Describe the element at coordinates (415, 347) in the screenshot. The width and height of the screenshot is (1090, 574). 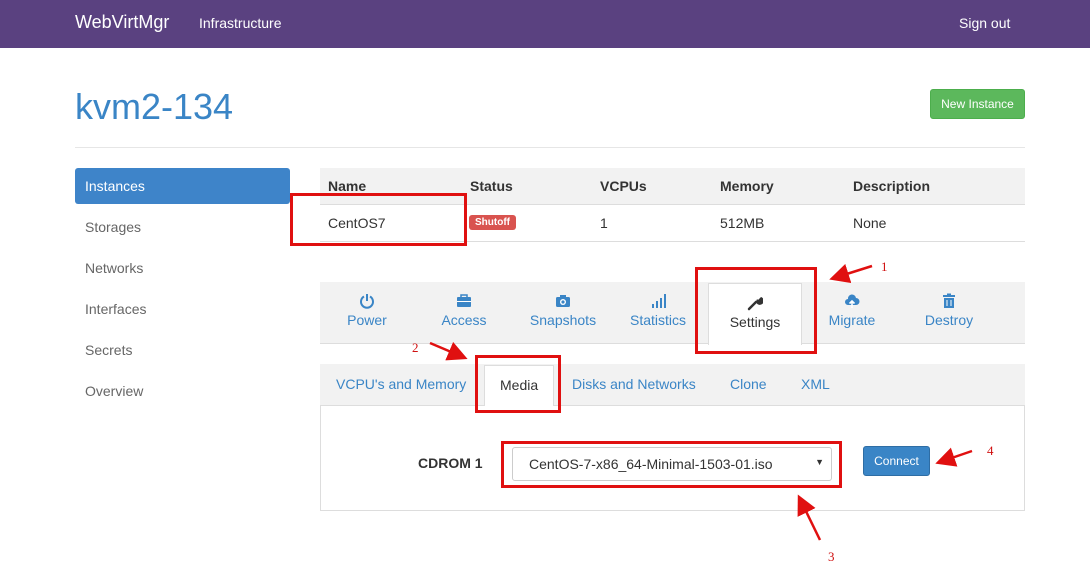
I see `annotation-number-2: 2` at that location.